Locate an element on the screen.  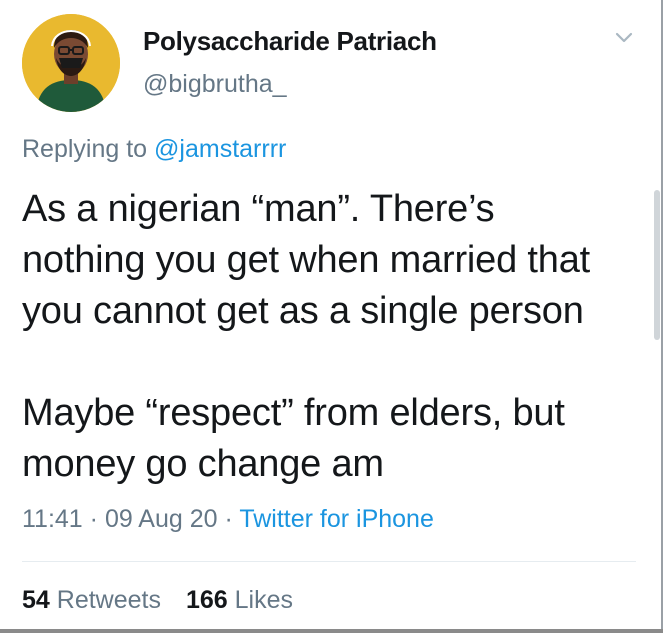
window-edge is located at coordinates (331, 631).